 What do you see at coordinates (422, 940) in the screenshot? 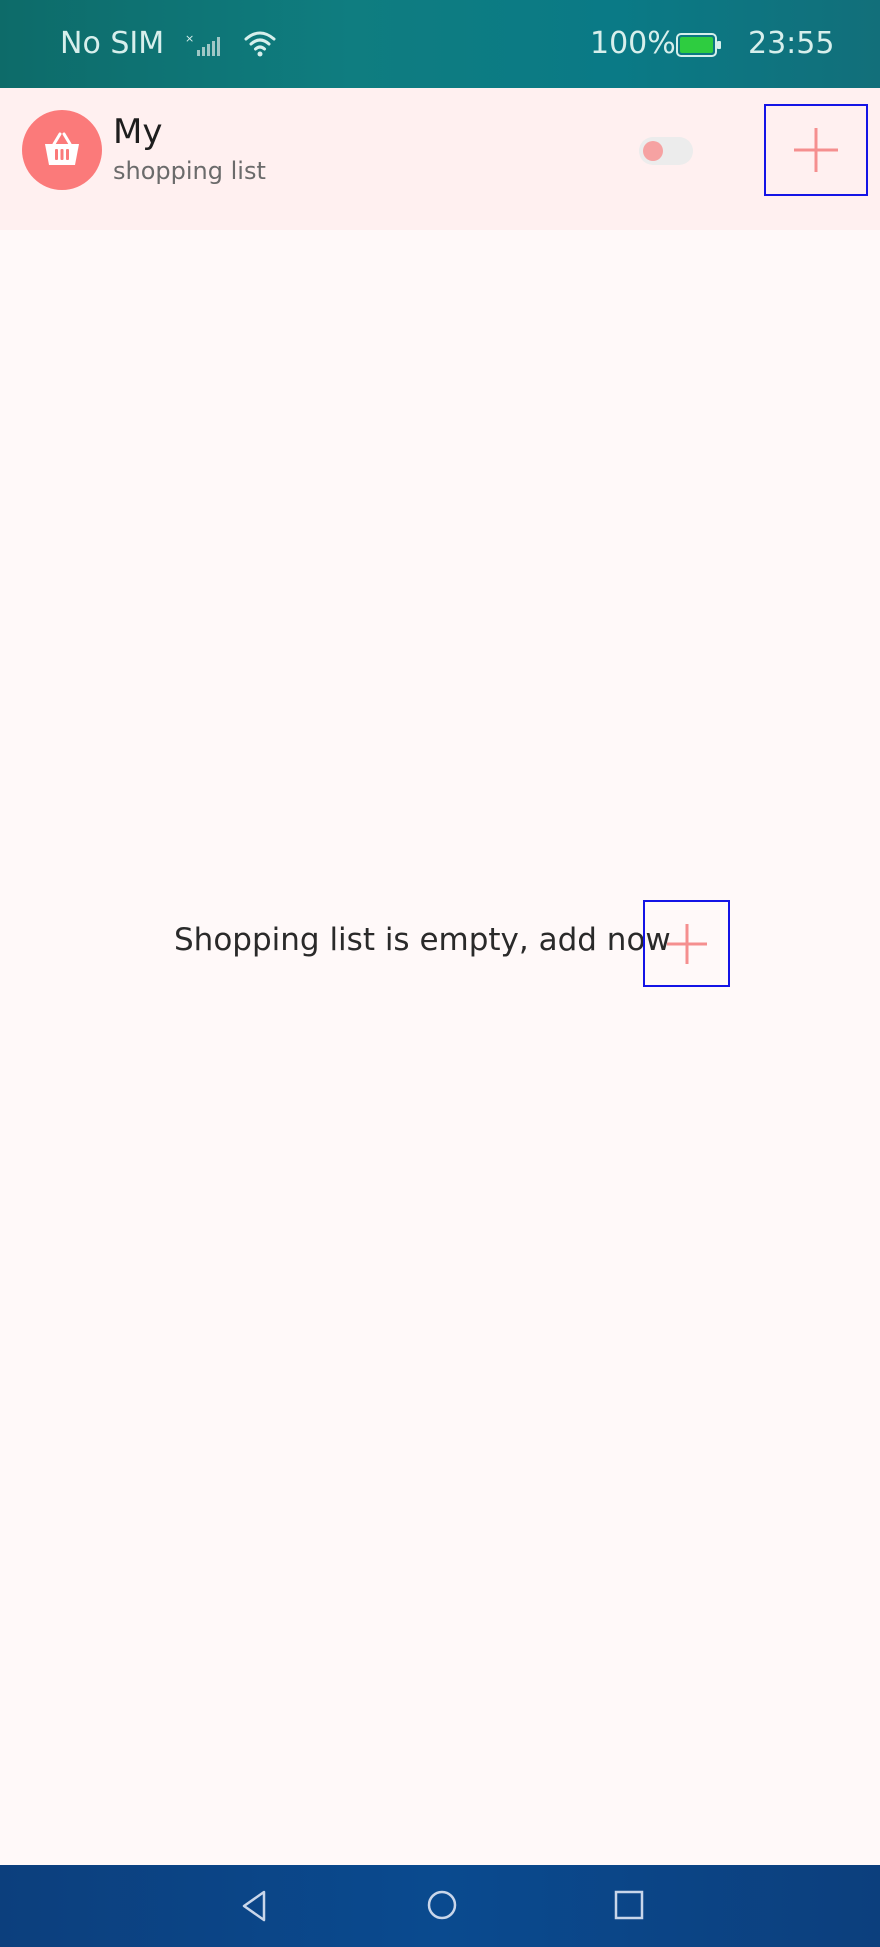
I see `empty-message: Shopping list is empty, add now` at bounding box center [422, 940].